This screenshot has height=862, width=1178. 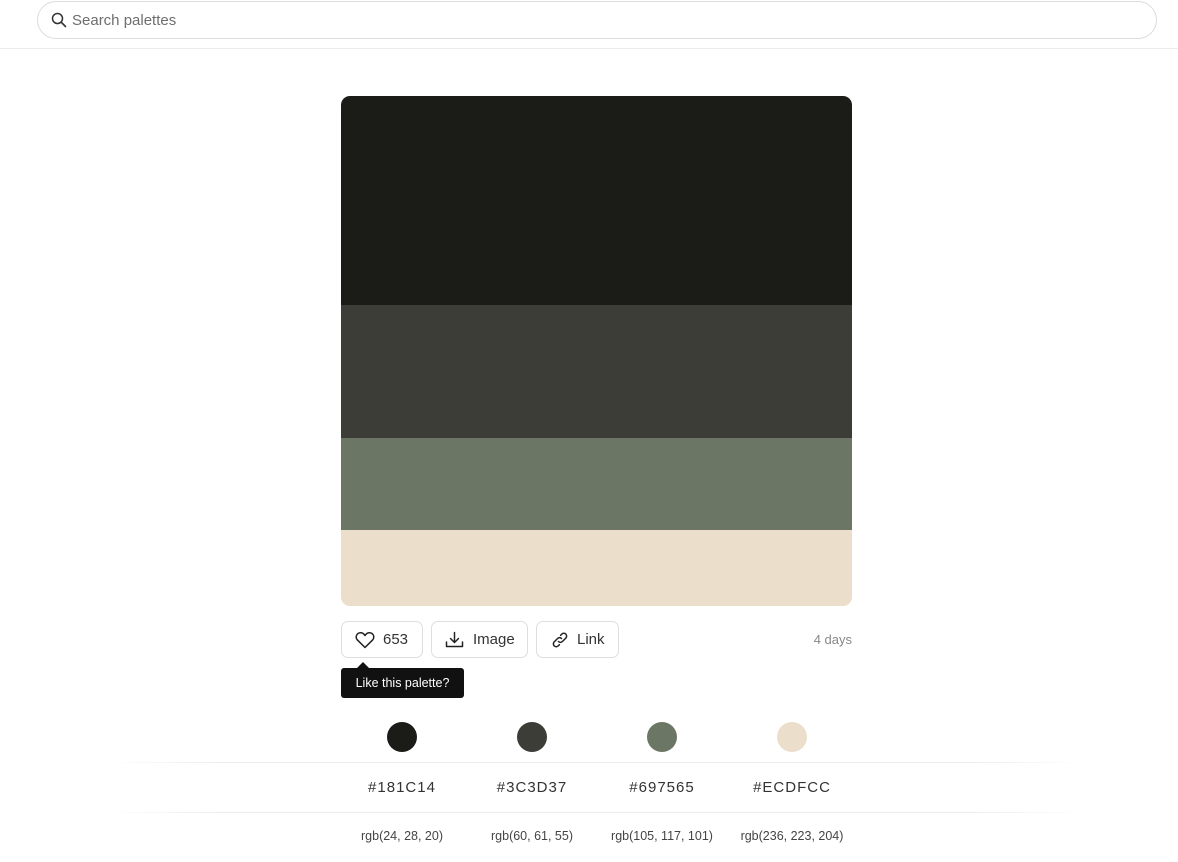 I want to click on rgb-value-1: rgb(24, 28, 20), so click(x=402, y=836).